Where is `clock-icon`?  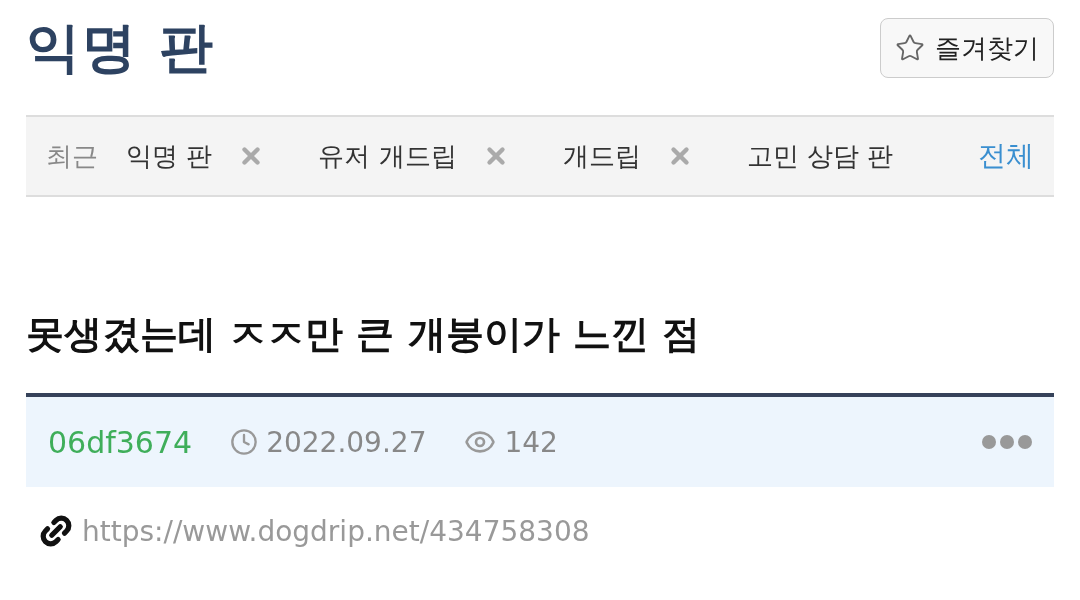
clock-icon is located at coordinates (244, 442).